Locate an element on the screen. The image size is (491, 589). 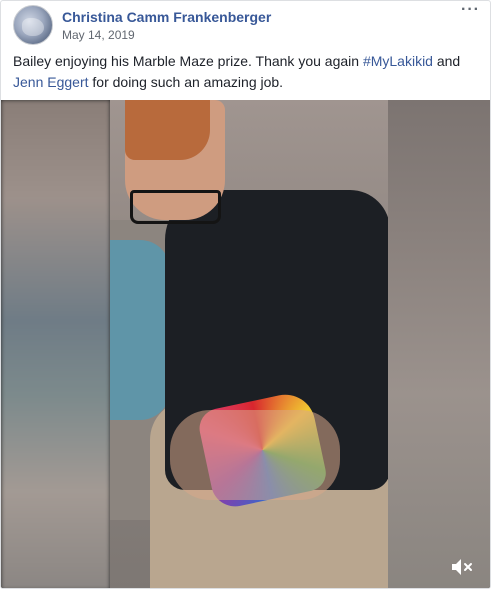
post-date: May 14, 2019 is located at coordinates (98, 35).